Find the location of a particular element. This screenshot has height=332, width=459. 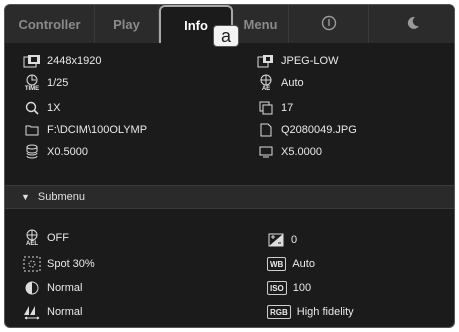

moon-icon is located at coordinates (413, 24).